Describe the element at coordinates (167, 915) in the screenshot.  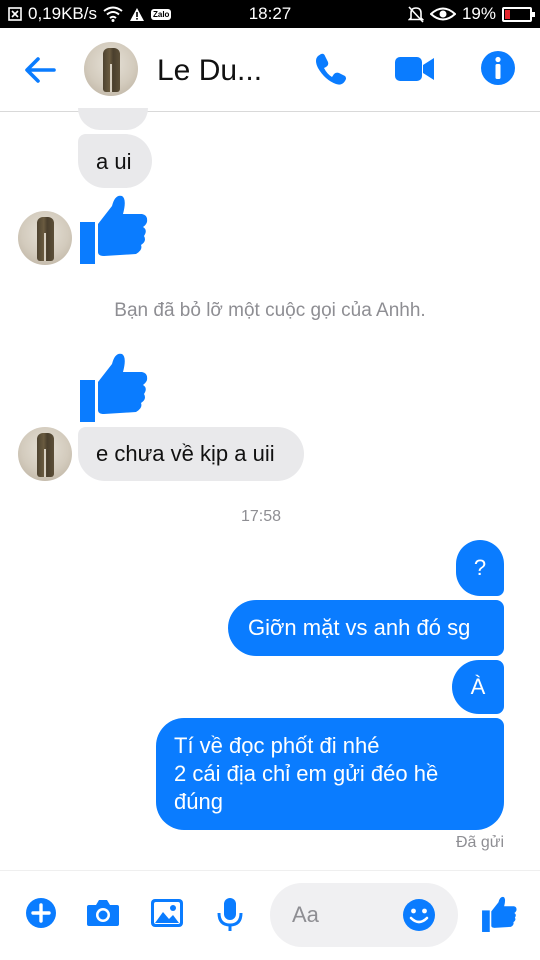
I see `gallery-icon` at that location.